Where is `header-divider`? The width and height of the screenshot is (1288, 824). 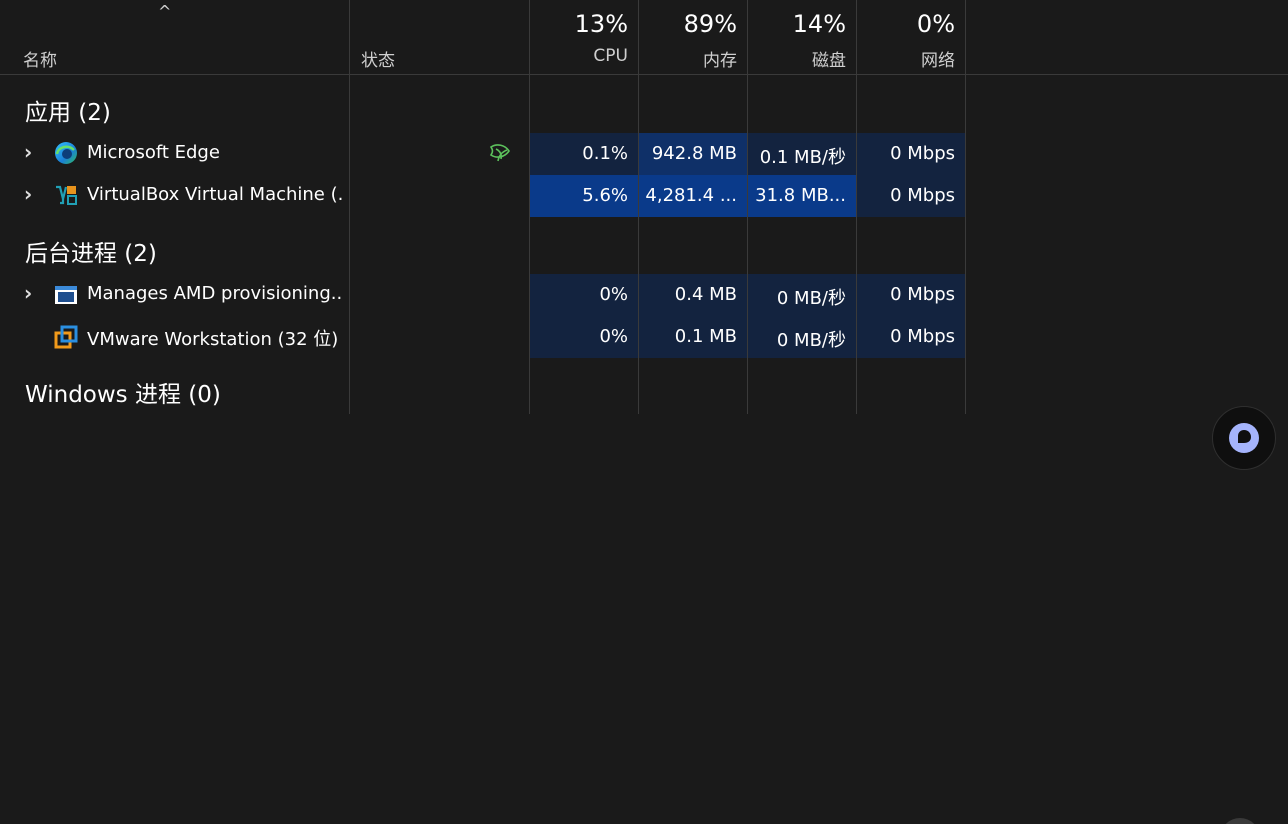 header-divider is located at coordinates (644, 74).